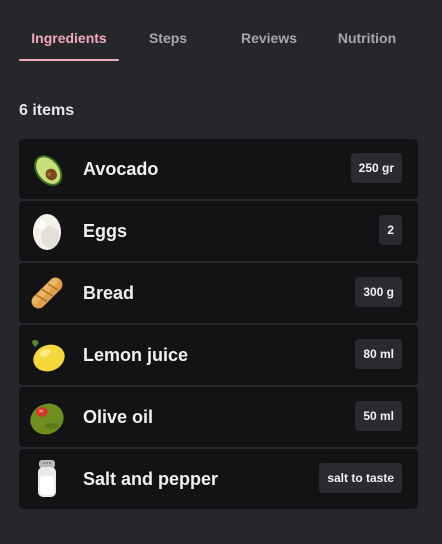  I want to click on quantity-badge: salt to taste, so click(360, 478).